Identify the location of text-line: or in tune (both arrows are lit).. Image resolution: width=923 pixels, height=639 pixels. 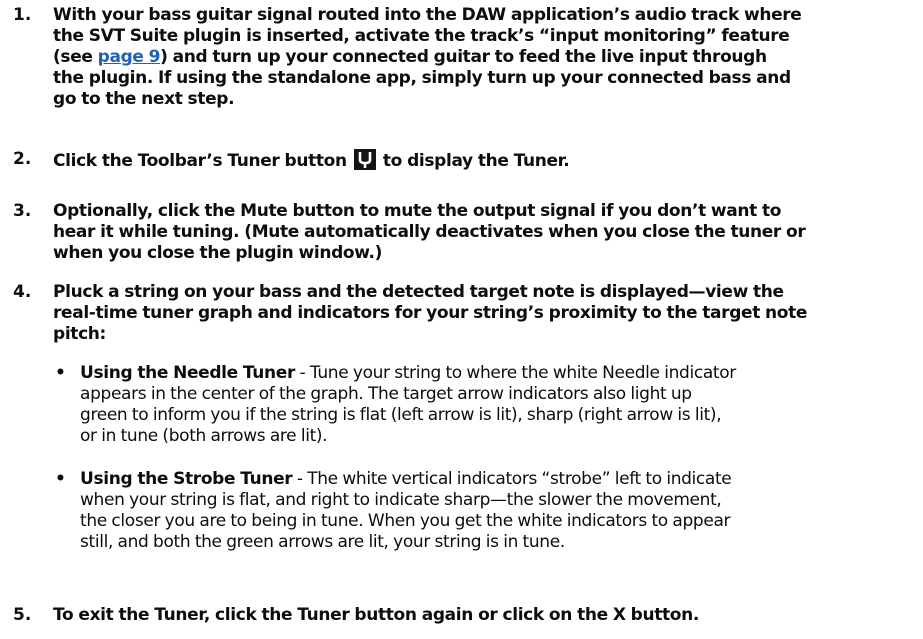
(204, 436).